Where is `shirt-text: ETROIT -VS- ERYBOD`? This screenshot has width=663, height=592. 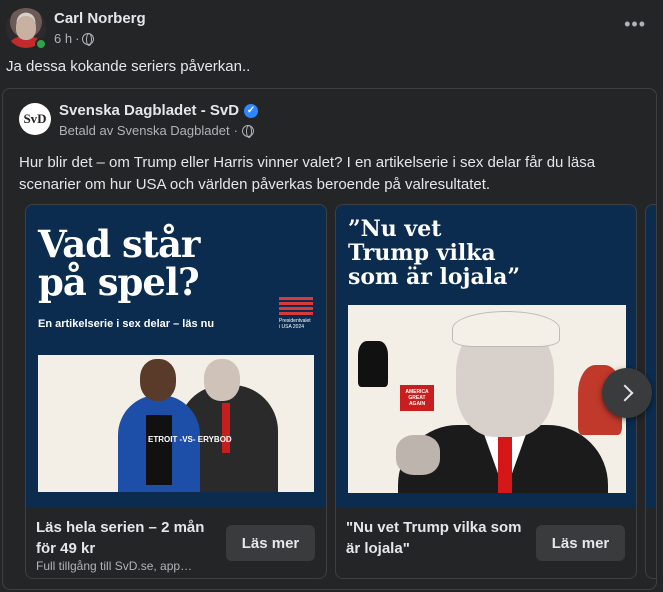 shirt-text: ETROIT -VS- ERYBOD is located at coordinates (190, 439).